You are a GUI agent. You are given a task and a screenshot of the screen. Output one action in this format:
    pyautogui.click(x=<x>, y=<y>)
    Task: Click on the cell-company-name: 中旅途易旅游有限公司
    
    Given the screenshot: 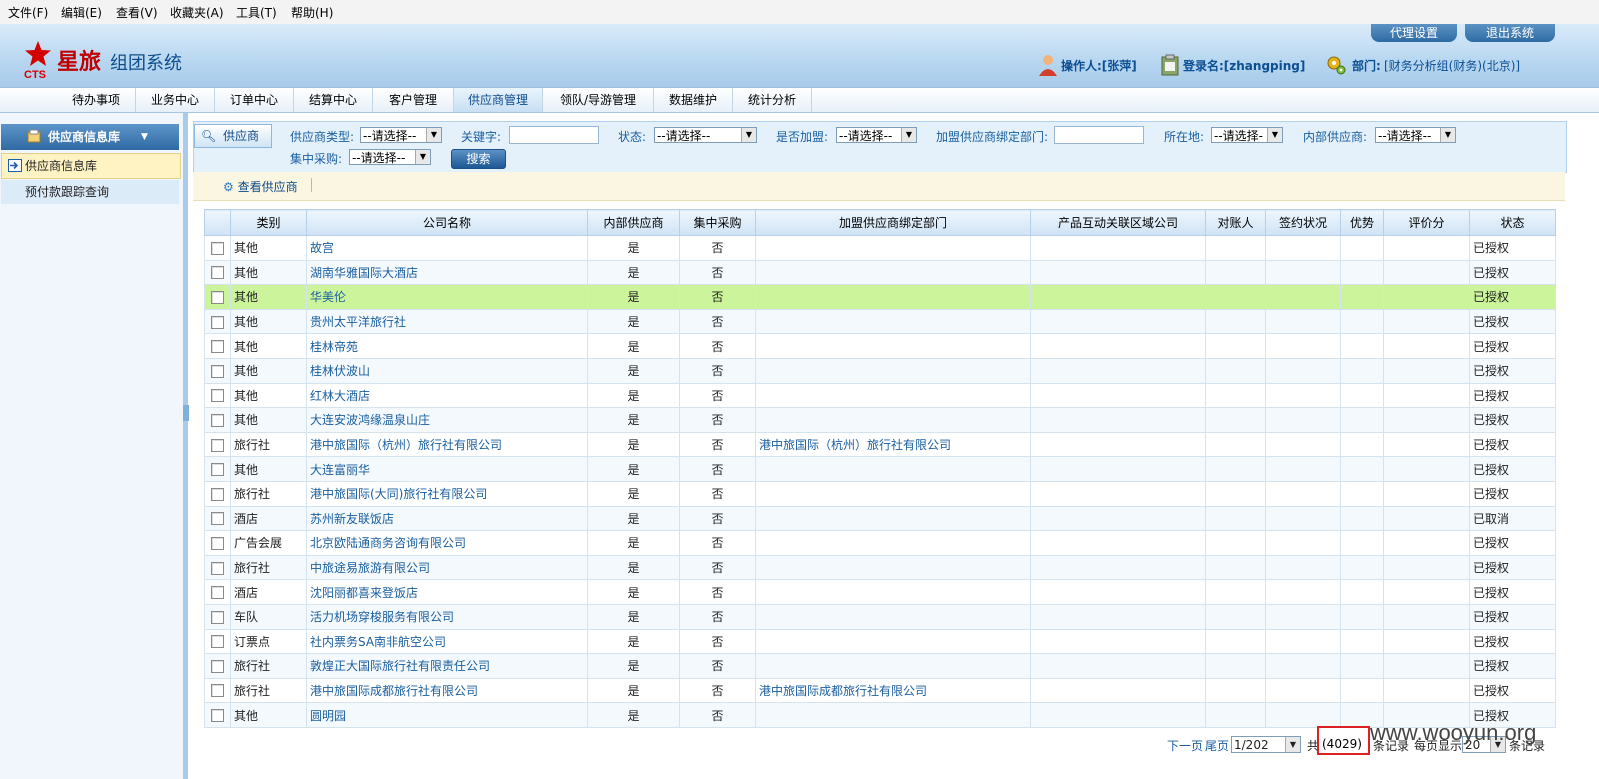 What is the action you would take?
    pyautogui.click(x=447, y=567)
    